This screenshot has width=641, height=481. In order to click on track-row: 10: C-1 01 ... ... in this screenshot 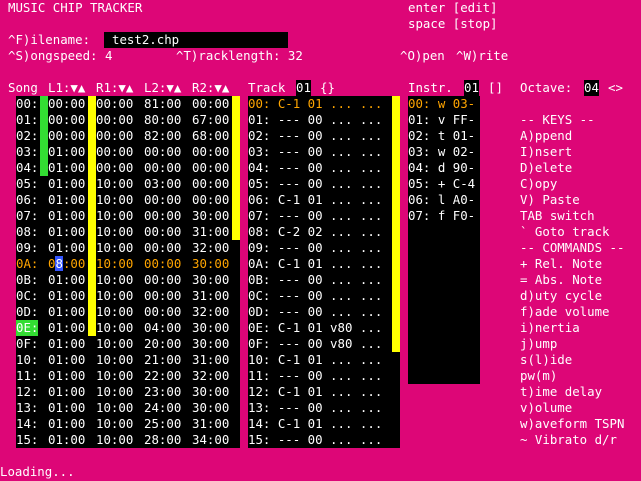, I will do `click(315, 360)`.